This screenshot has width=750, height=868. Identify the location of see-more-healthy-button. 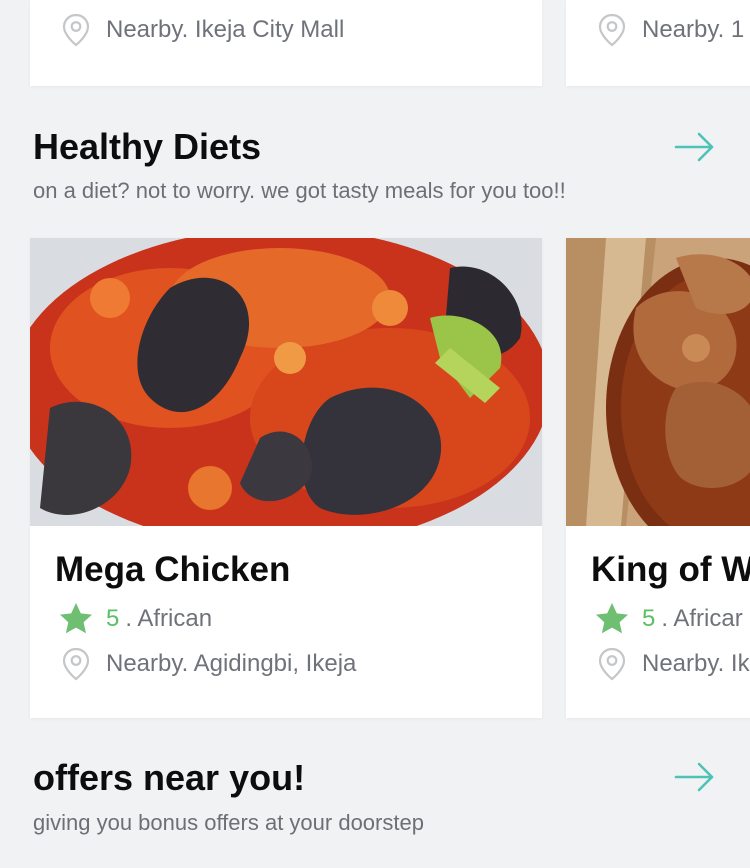
(695, 147).